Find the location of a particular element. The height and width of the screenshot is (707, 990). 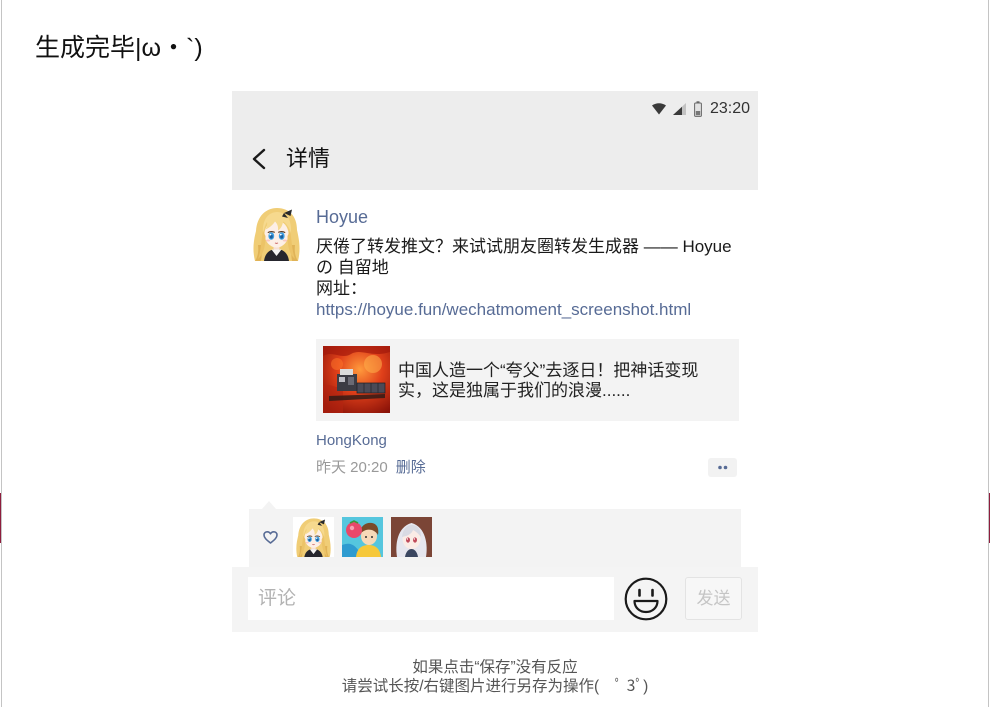

likes-panel is located at coordinates (495, 534).